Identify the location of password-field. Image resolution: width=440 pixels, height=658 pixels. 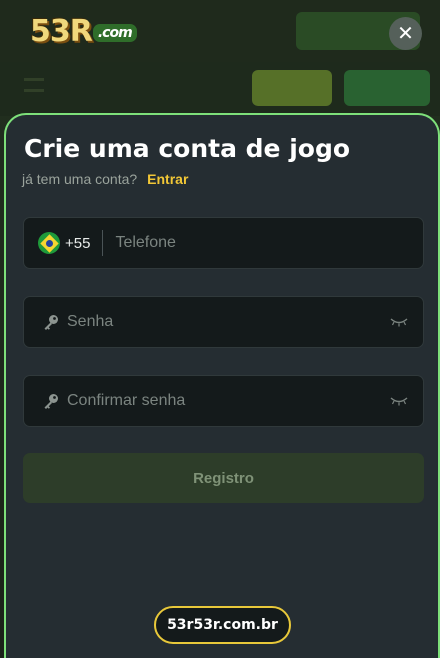
(223, 322).